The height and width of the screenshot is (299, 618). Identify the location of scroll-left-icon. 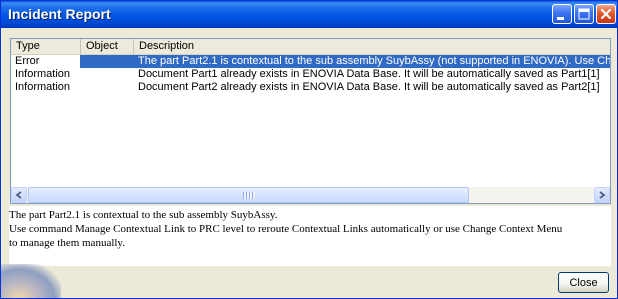
(18, 195).